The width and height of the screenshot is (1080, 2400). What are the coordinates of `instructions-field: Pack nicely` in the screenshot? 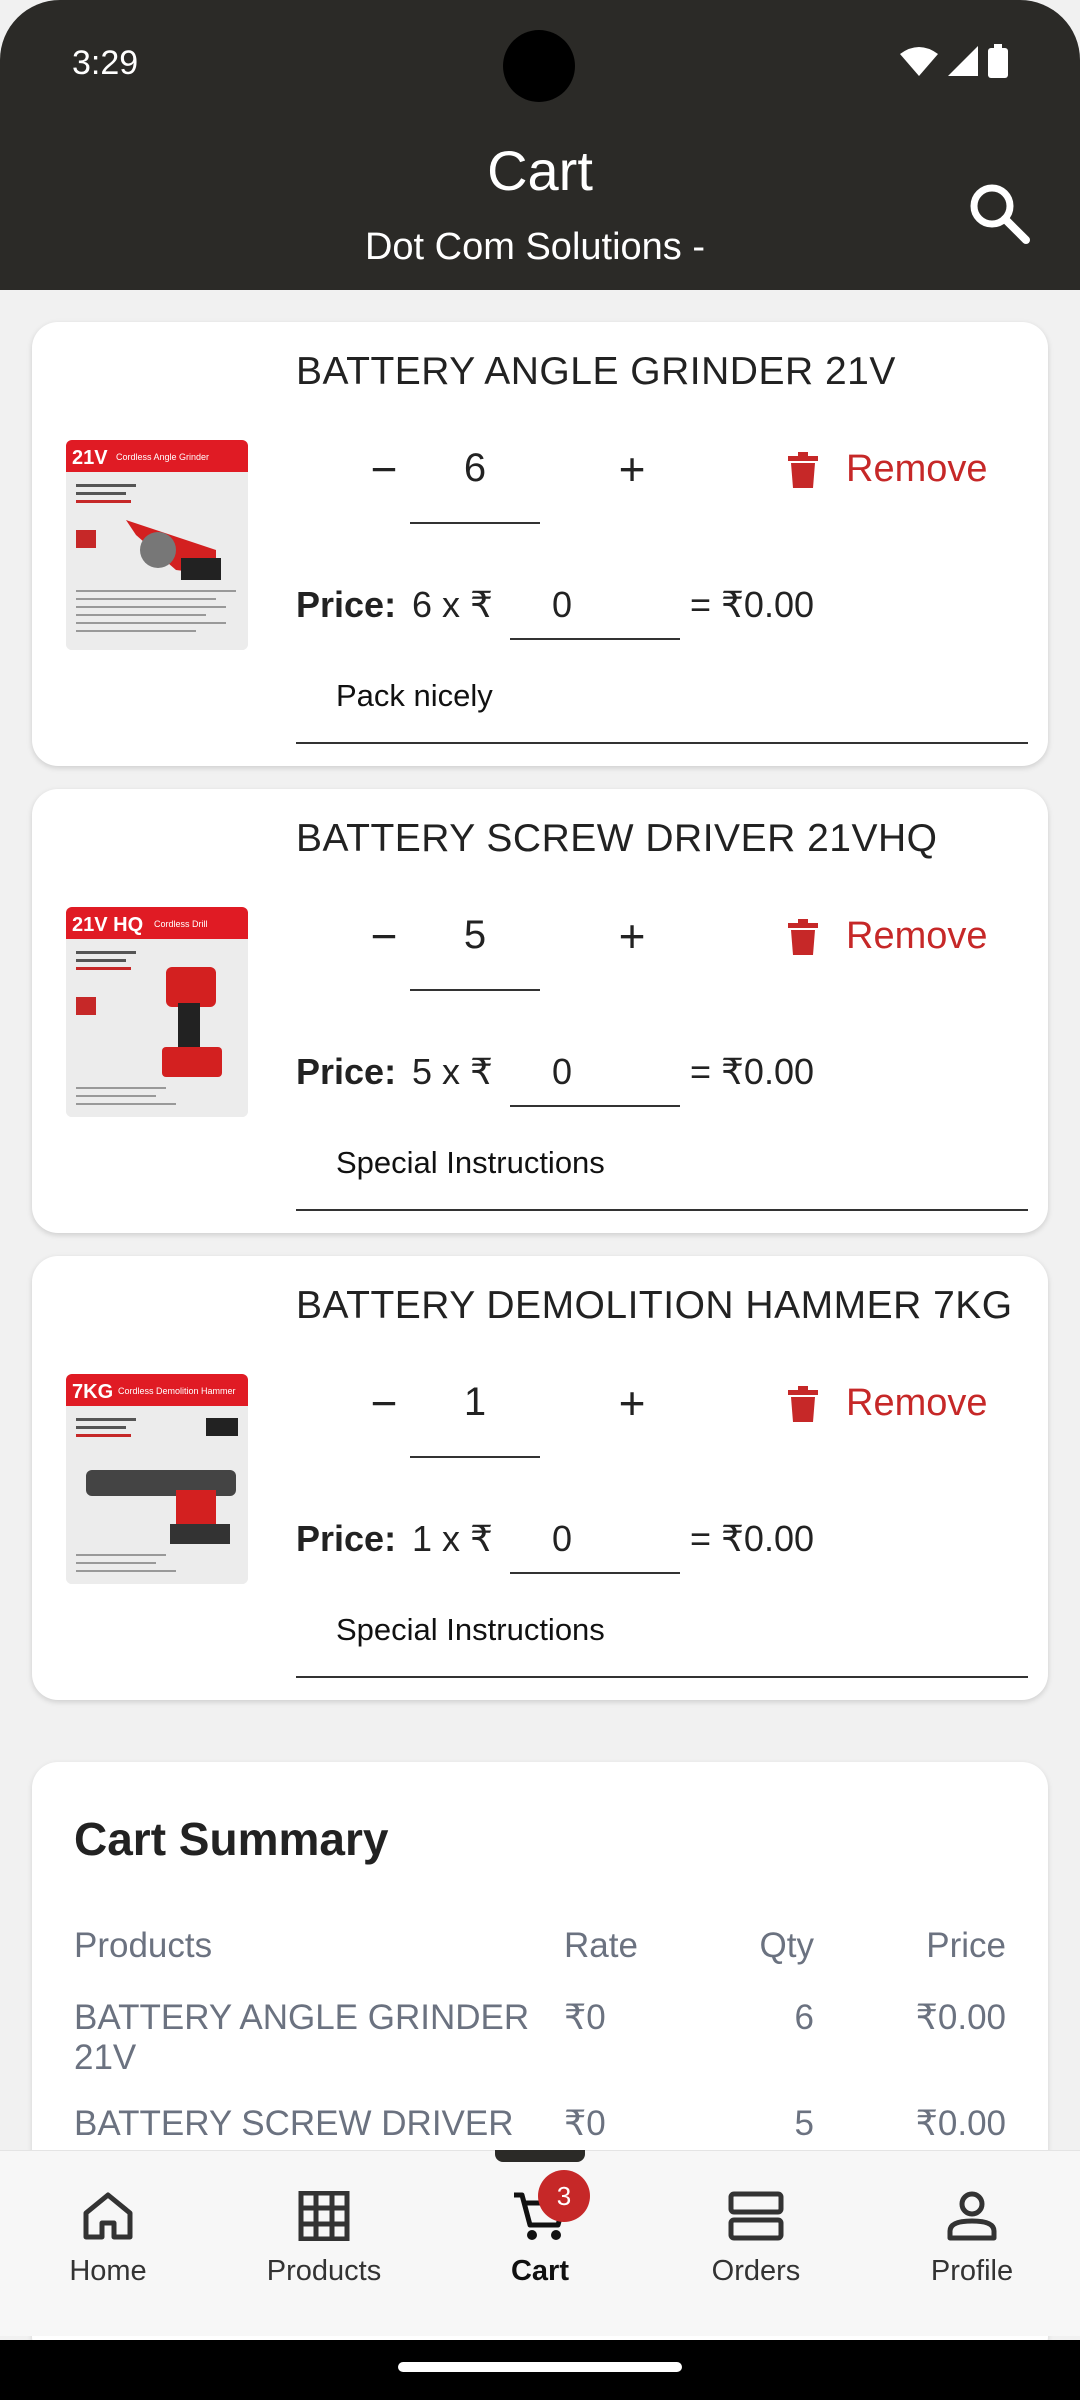 It's located at (414, 696).